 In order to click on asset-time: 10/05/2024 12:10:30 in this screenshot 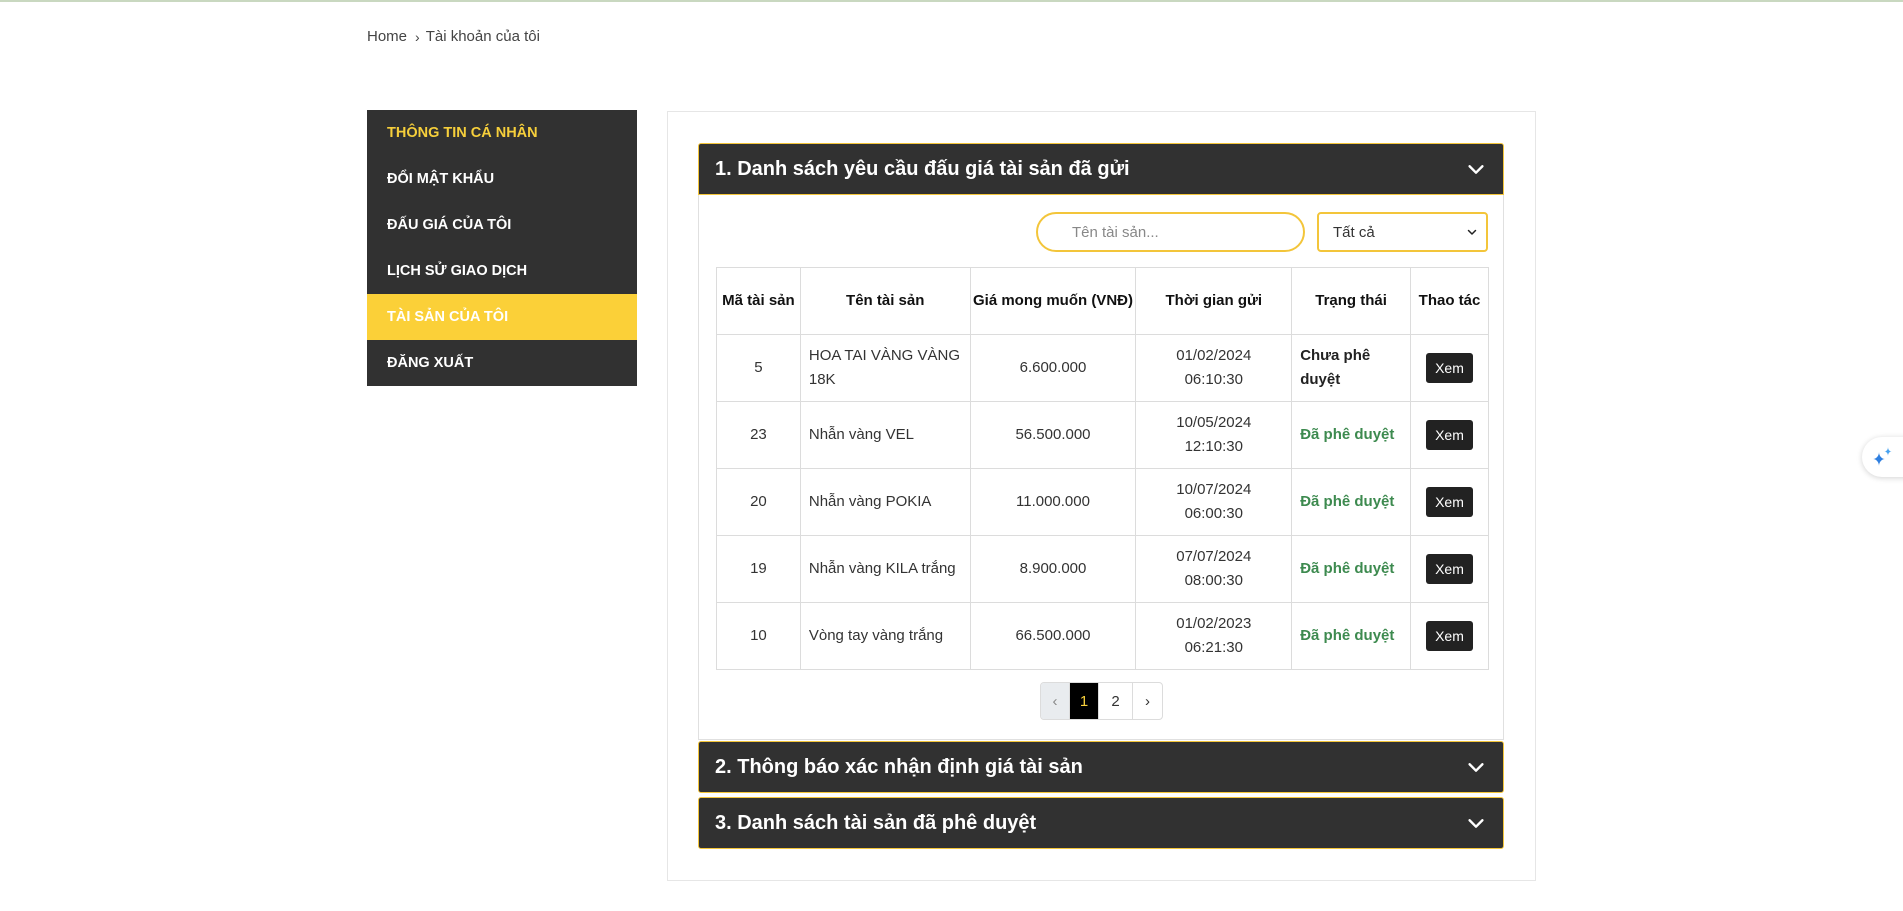, I will do `click(1214, 435)`.